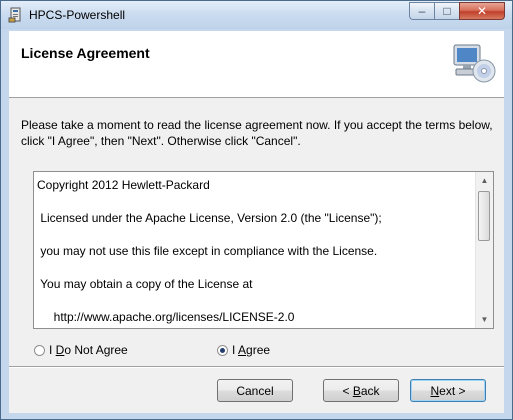  I want to click on next-button: Next >, so click(448, 390).